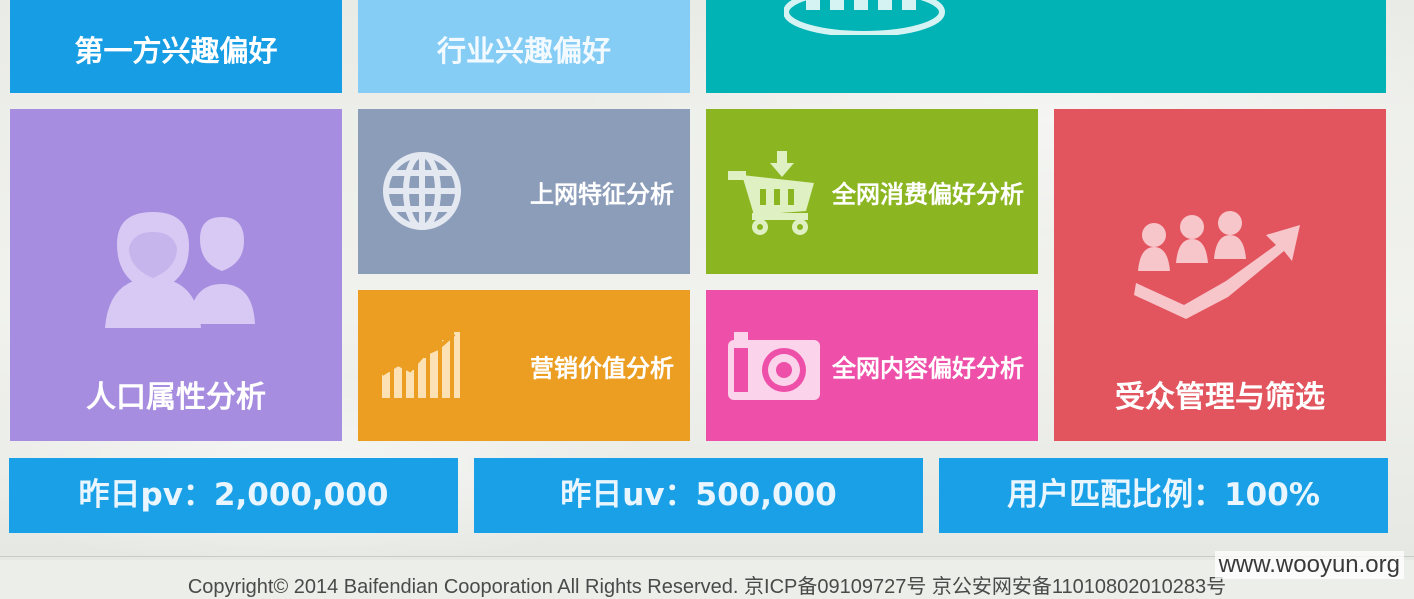 The width and height of the screenshot is (1414, 599). Describe the element at coordinates (176, 397) in the screenshot. I see `tile-label: 人口属性分析` at that location.